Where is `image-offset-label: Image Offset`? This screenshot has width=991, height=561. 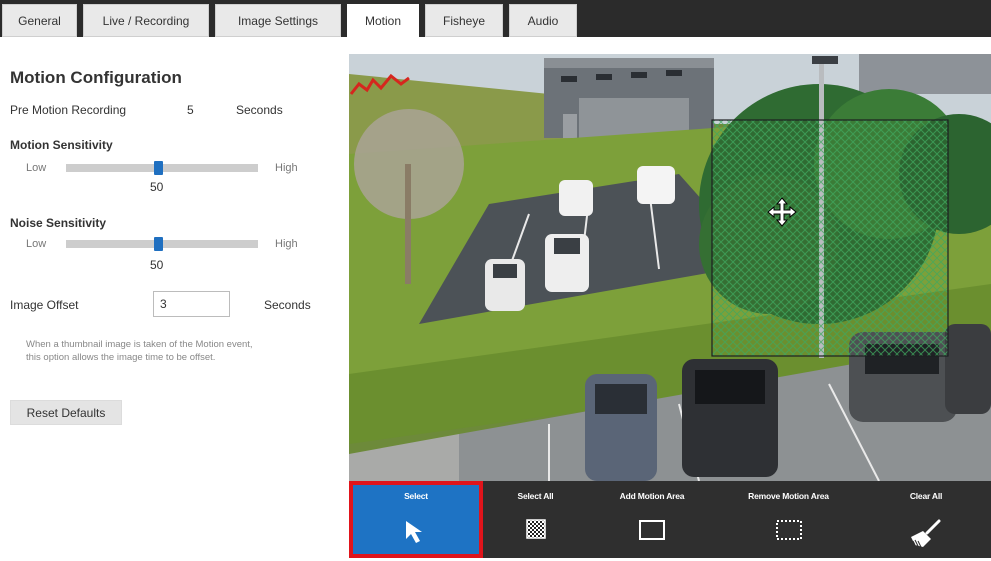
image-offset-label: Image Offset is located at coordinates (44, 305).